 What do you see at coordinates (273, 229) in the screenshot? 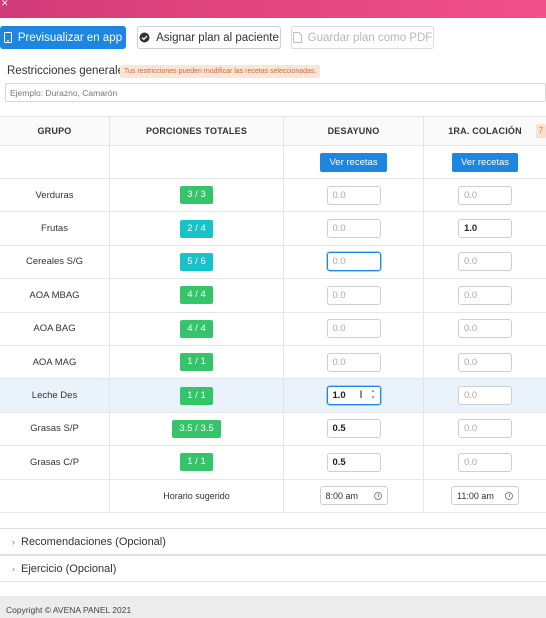
I see `table-row: Frutas 2 / 4 0.0 1.0` at bounding box center [273, 229].